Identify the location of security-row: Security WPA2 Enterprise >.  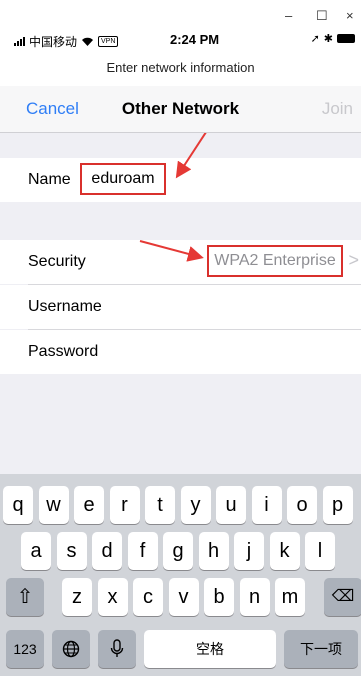
(180, 262).